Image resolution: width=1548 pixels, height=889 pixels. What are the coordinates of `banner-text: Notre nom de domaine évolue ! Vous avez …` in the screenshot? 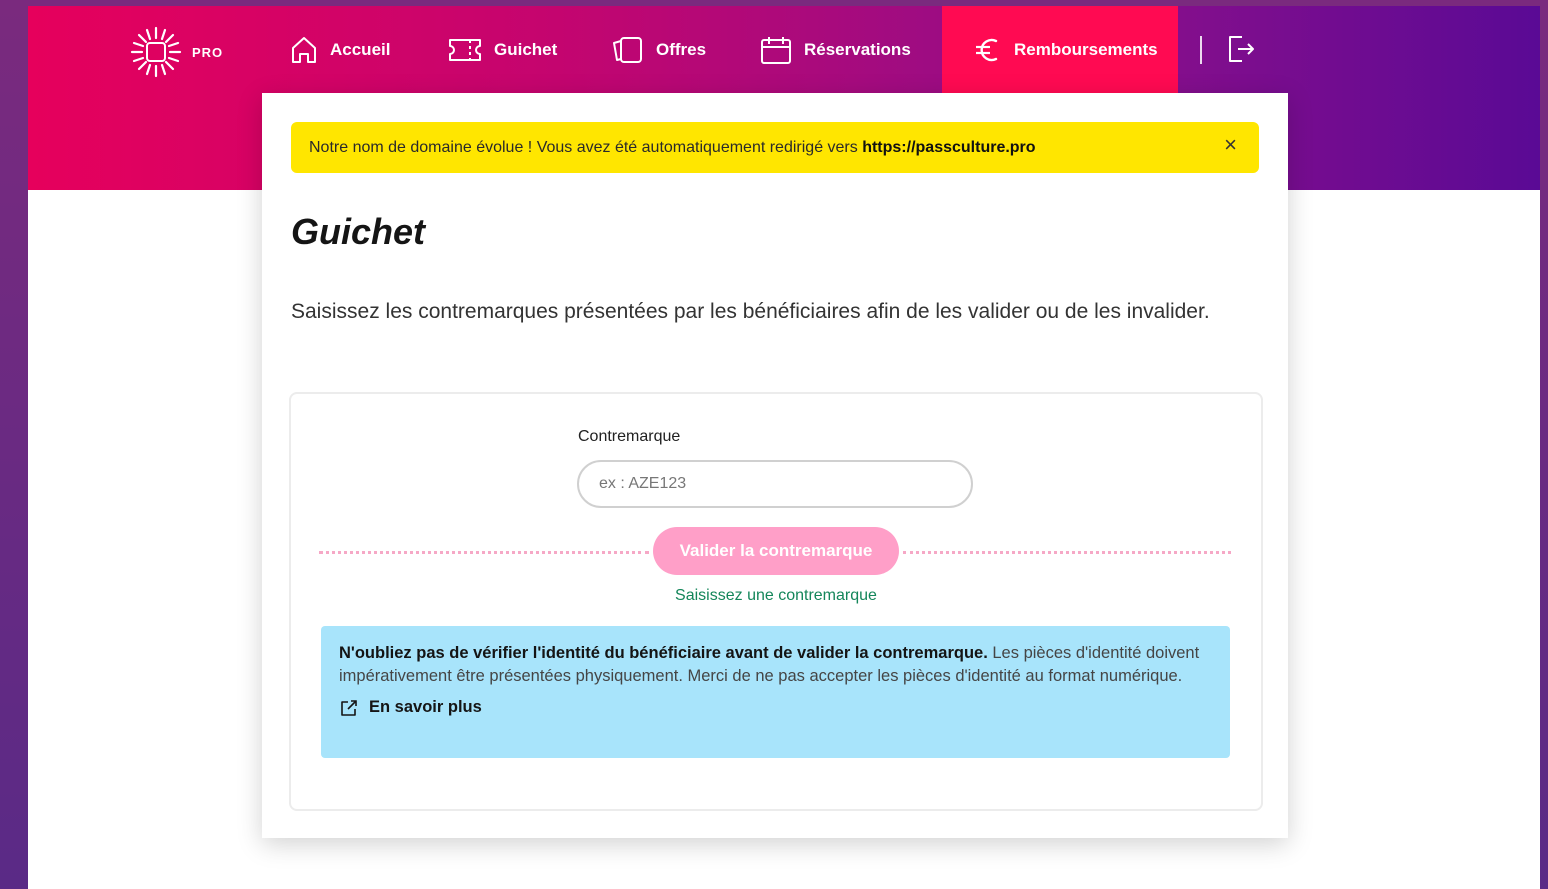 It's located at (672, 148).